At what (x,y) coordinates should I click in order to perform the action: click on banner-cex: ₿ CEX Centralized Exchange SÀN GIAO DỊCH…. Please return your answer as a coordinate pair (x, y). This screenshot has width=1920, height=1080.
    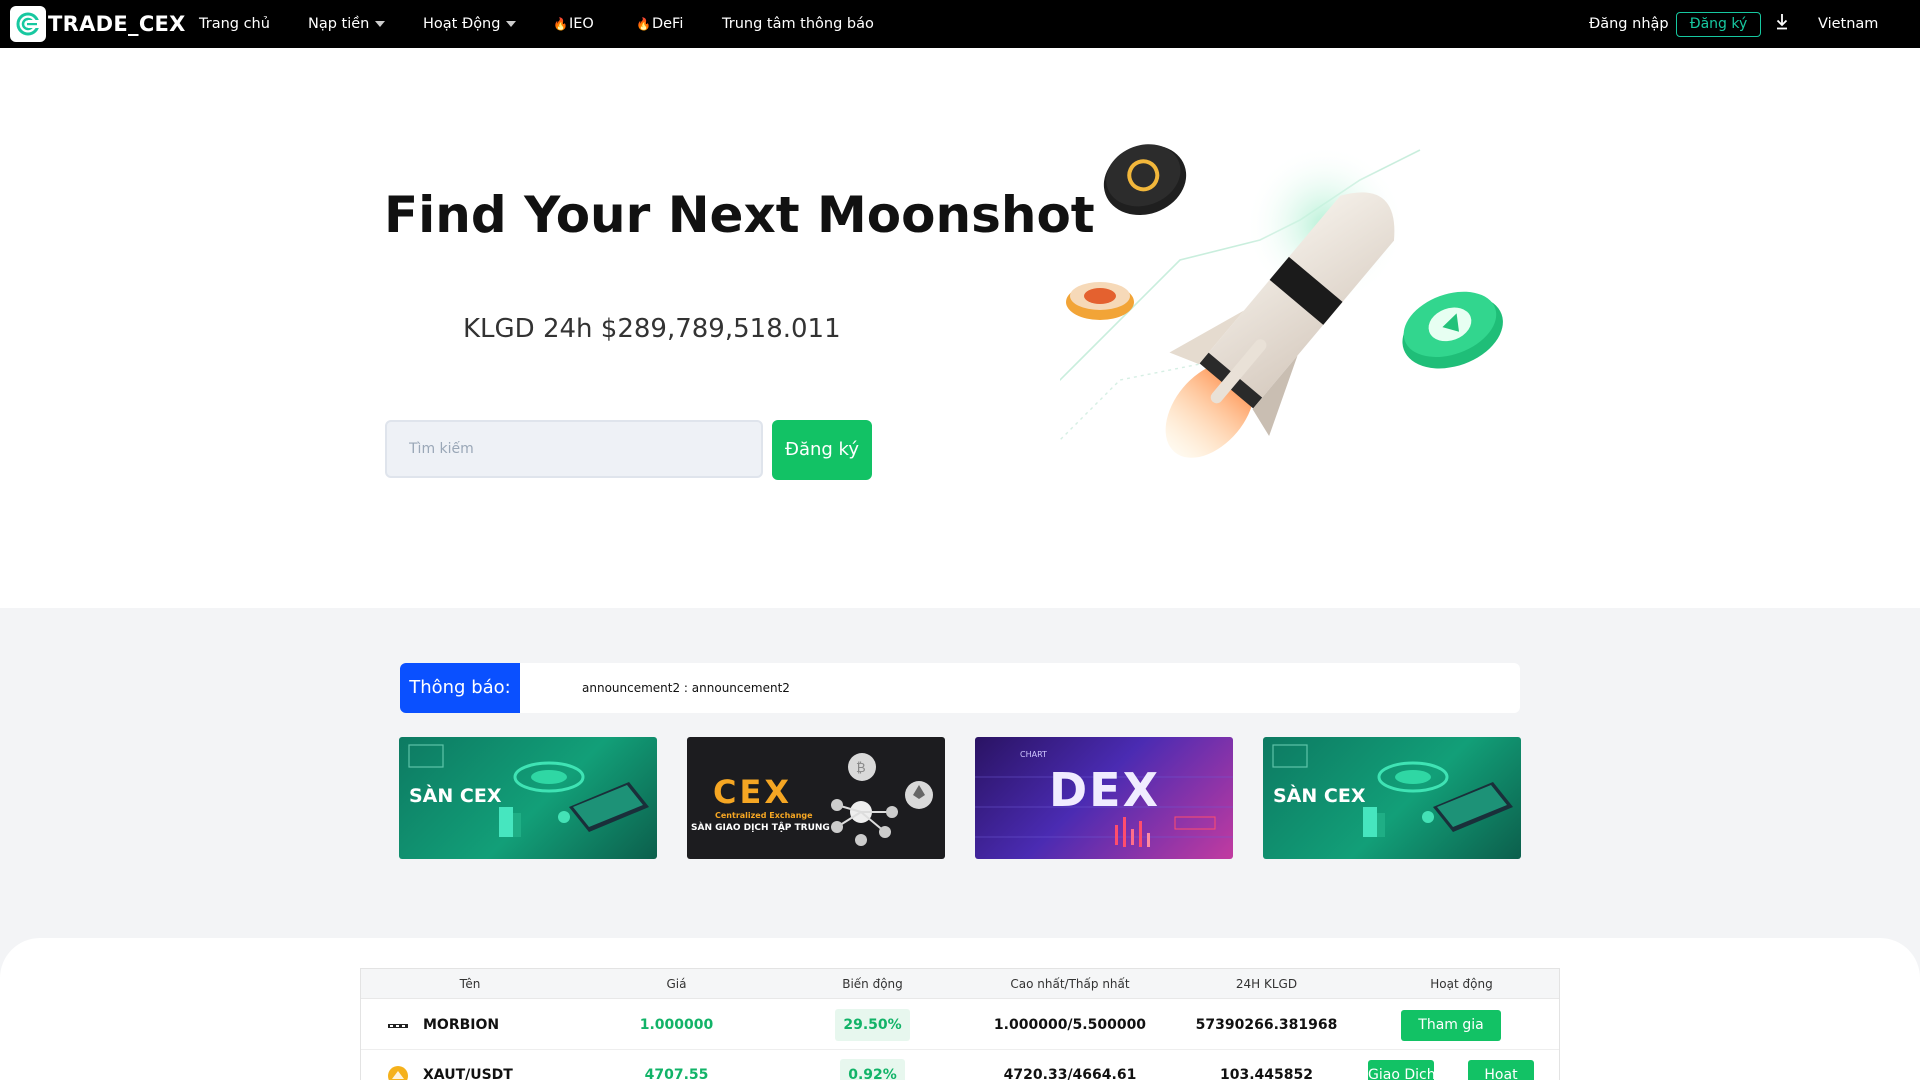
    Looking at the image, I should click on (816, 798).